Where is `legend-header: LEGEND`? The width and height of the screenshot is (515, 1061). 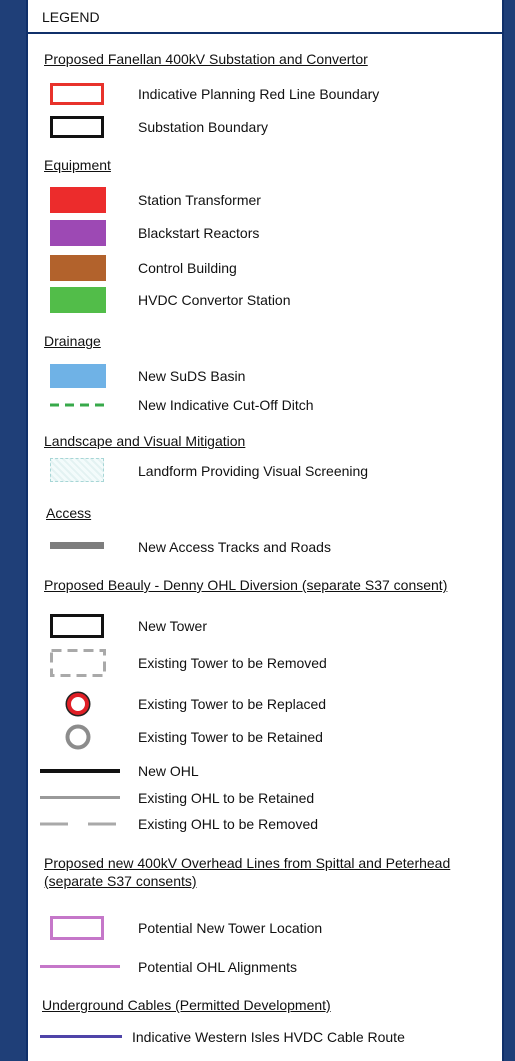 legend-header: LEGEND is located at coordinates (265, 17).